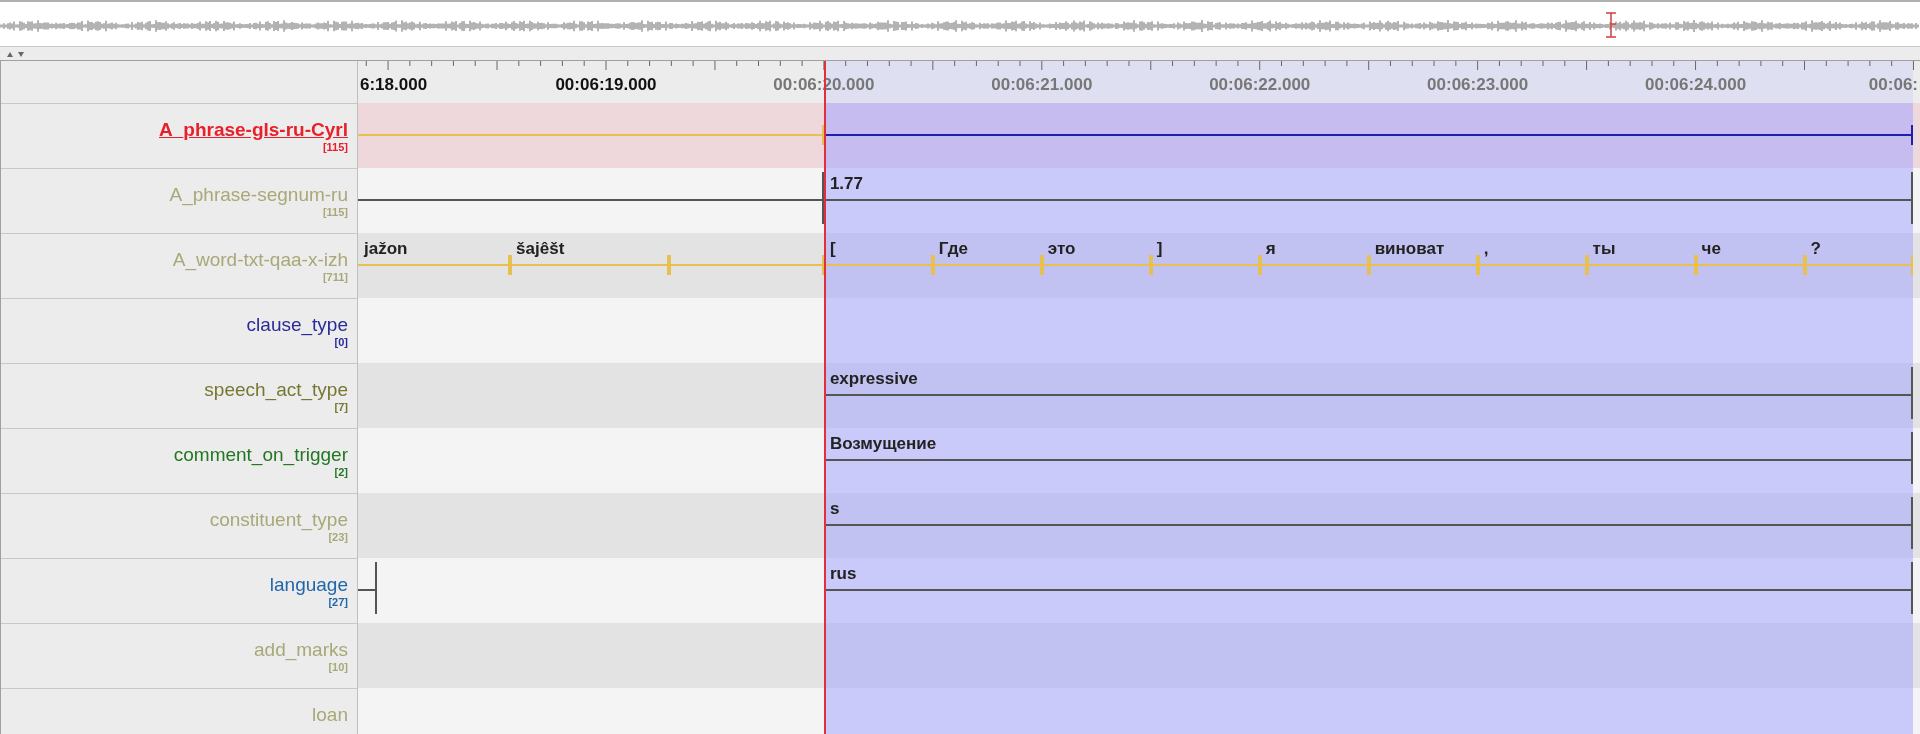 The height and width of the screenshot is (734, 1920). Describe the element at coordinates (1604, 249) in the screenshot. I see `annotation-text: ты` at that location.